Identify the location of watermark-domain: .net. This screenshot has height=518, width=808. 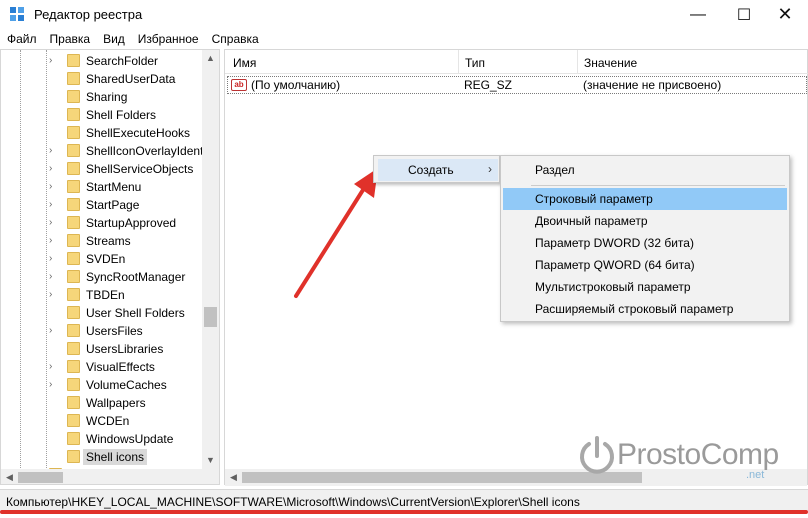
(755, 475).